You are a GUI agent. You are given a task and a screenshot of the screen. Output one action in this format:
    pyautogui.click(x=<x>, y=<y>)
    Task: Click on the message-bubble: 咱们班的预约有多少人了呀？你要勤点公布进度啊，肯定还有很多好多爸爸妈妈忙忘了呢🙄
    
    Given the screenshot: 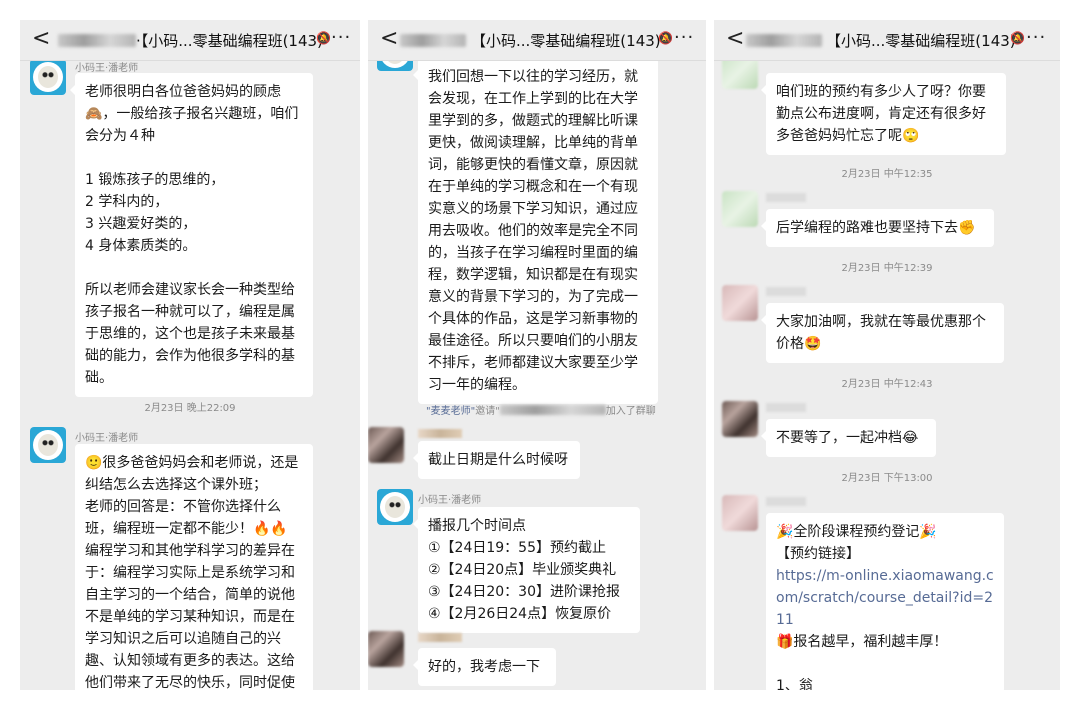 What is the action you would take?
    pyautogui.click(x=883, y=114)
    